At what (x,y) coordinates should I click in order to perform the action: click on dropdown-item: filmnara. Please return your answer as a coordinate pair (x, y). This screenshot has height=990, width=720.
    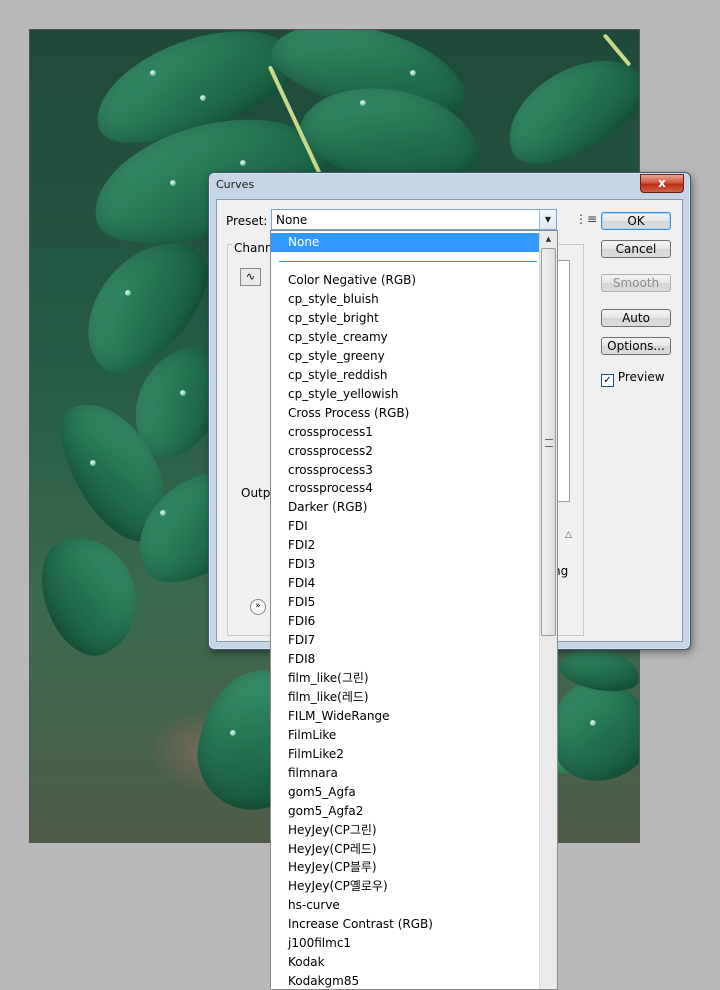
    Looking at the image, I should click on (405, 773).